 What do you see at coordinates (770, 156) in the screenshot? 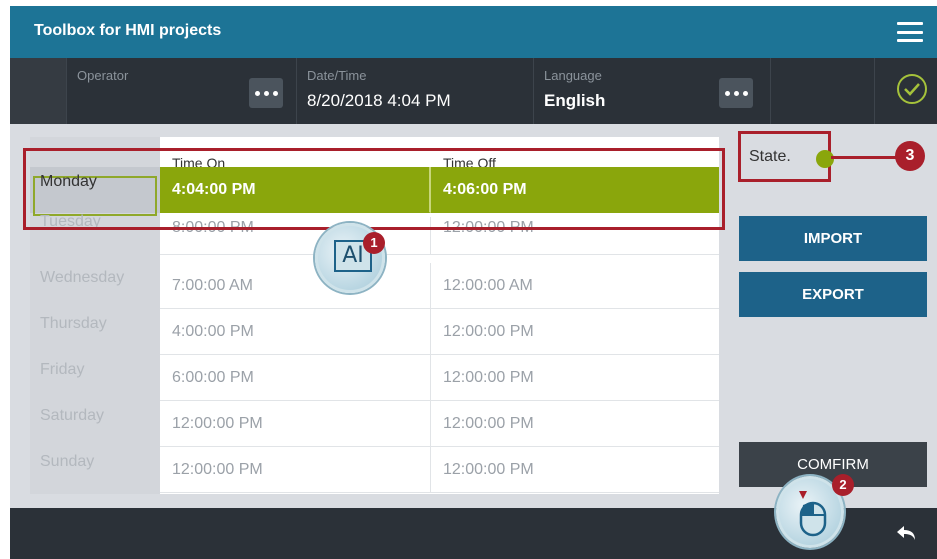
I see `state-label: State.` at bounding box center [770, 156].